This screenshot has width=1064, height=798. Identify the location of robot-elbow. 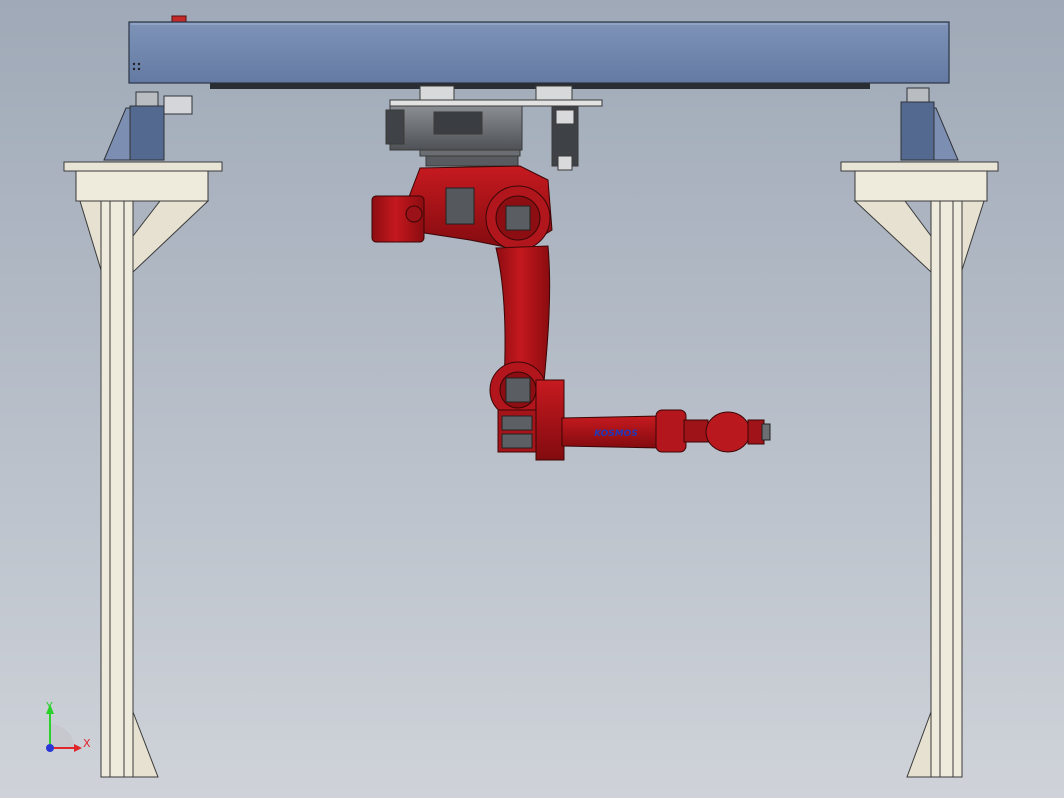
(527, 411).